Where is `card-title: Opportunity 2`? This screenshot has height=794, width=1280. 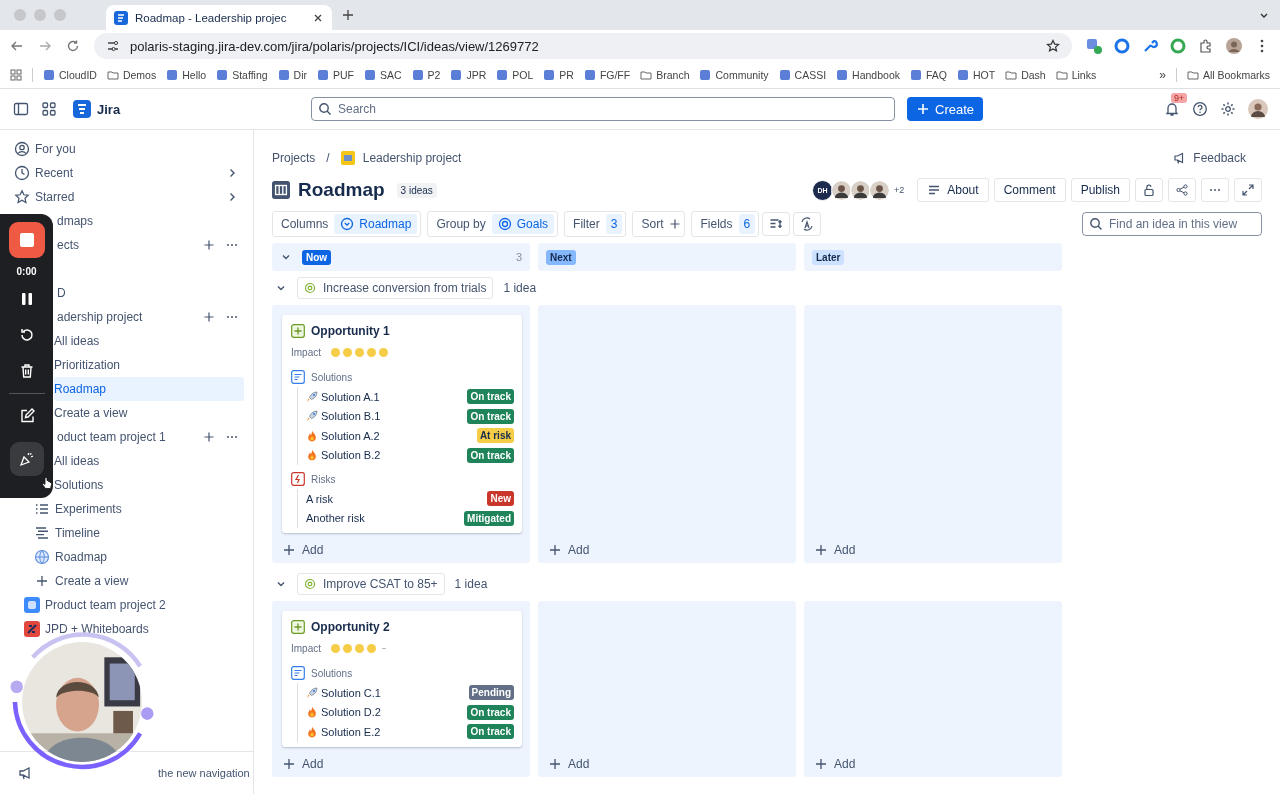 card-title: Opportunity 2 is located at coordinates (350, 627).